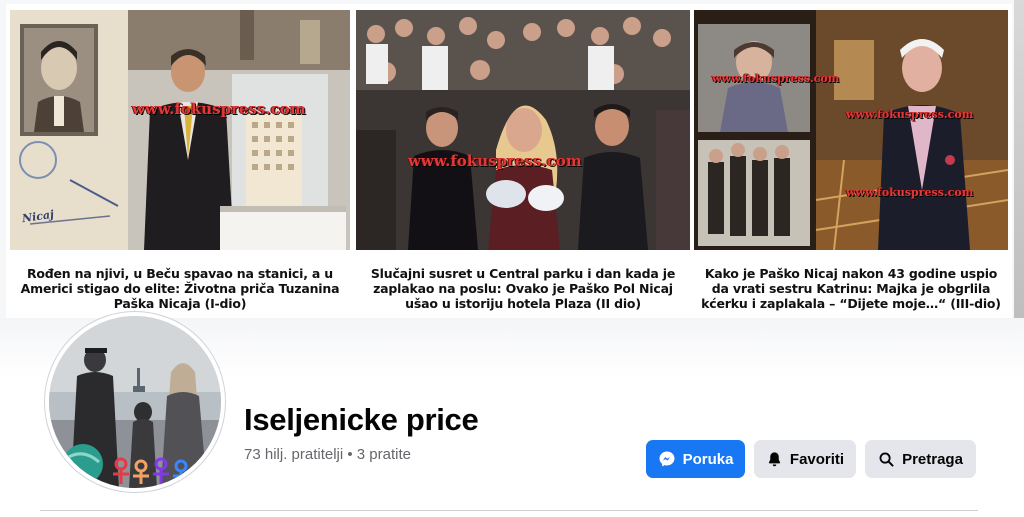  I want to click on search-button: Pretraga, so click(920, 459).